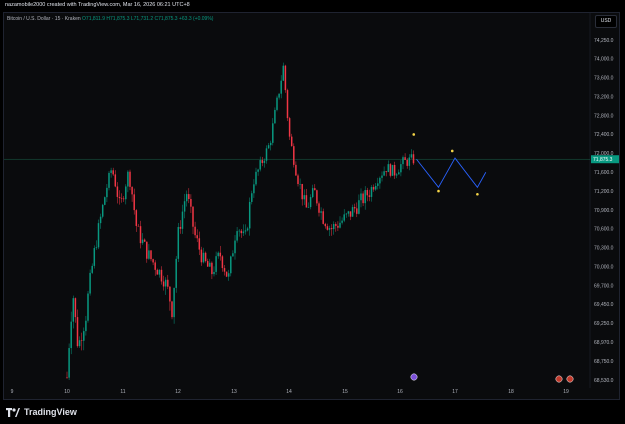 Image resolution: width=625 pixels, height=424 pixels. What do you see at coordinates (604, 324) in the screenshot?
I see `y-tick-label: 69,250.0` at bounding box center [604, 324].